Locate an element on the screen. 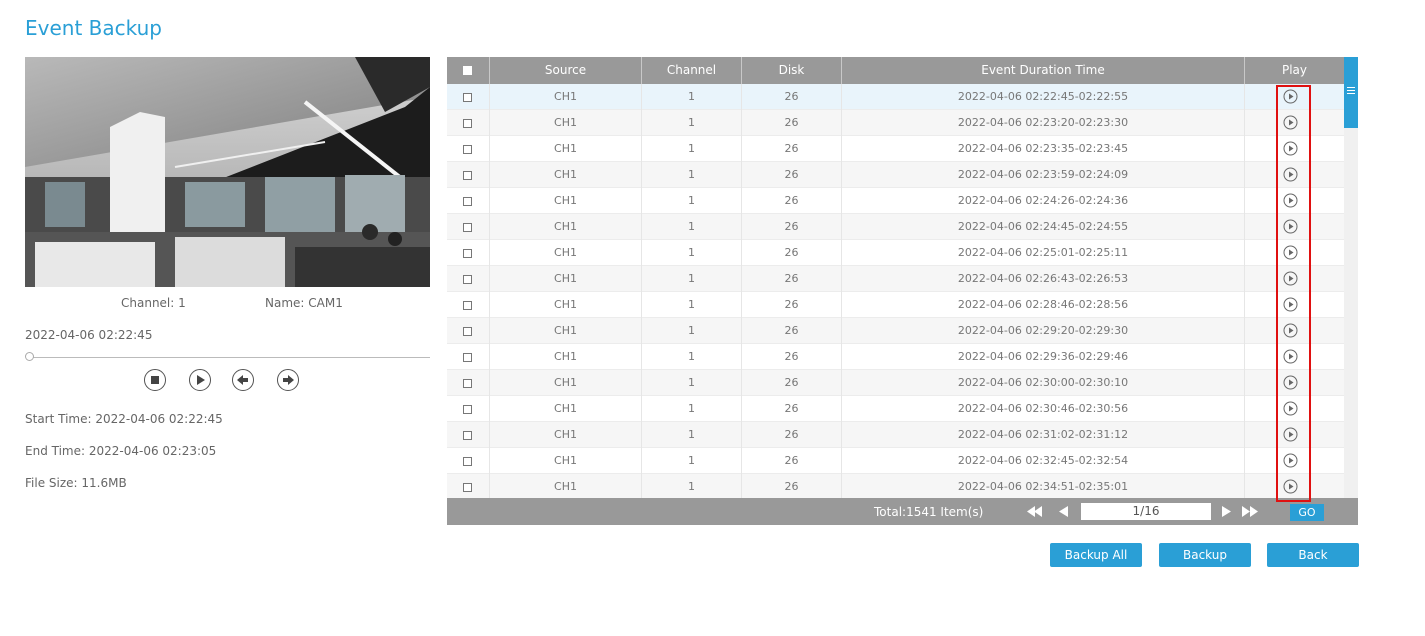 This screenshot has width=1425, height=636. page-number-input is located at coordinates (1146, 511).